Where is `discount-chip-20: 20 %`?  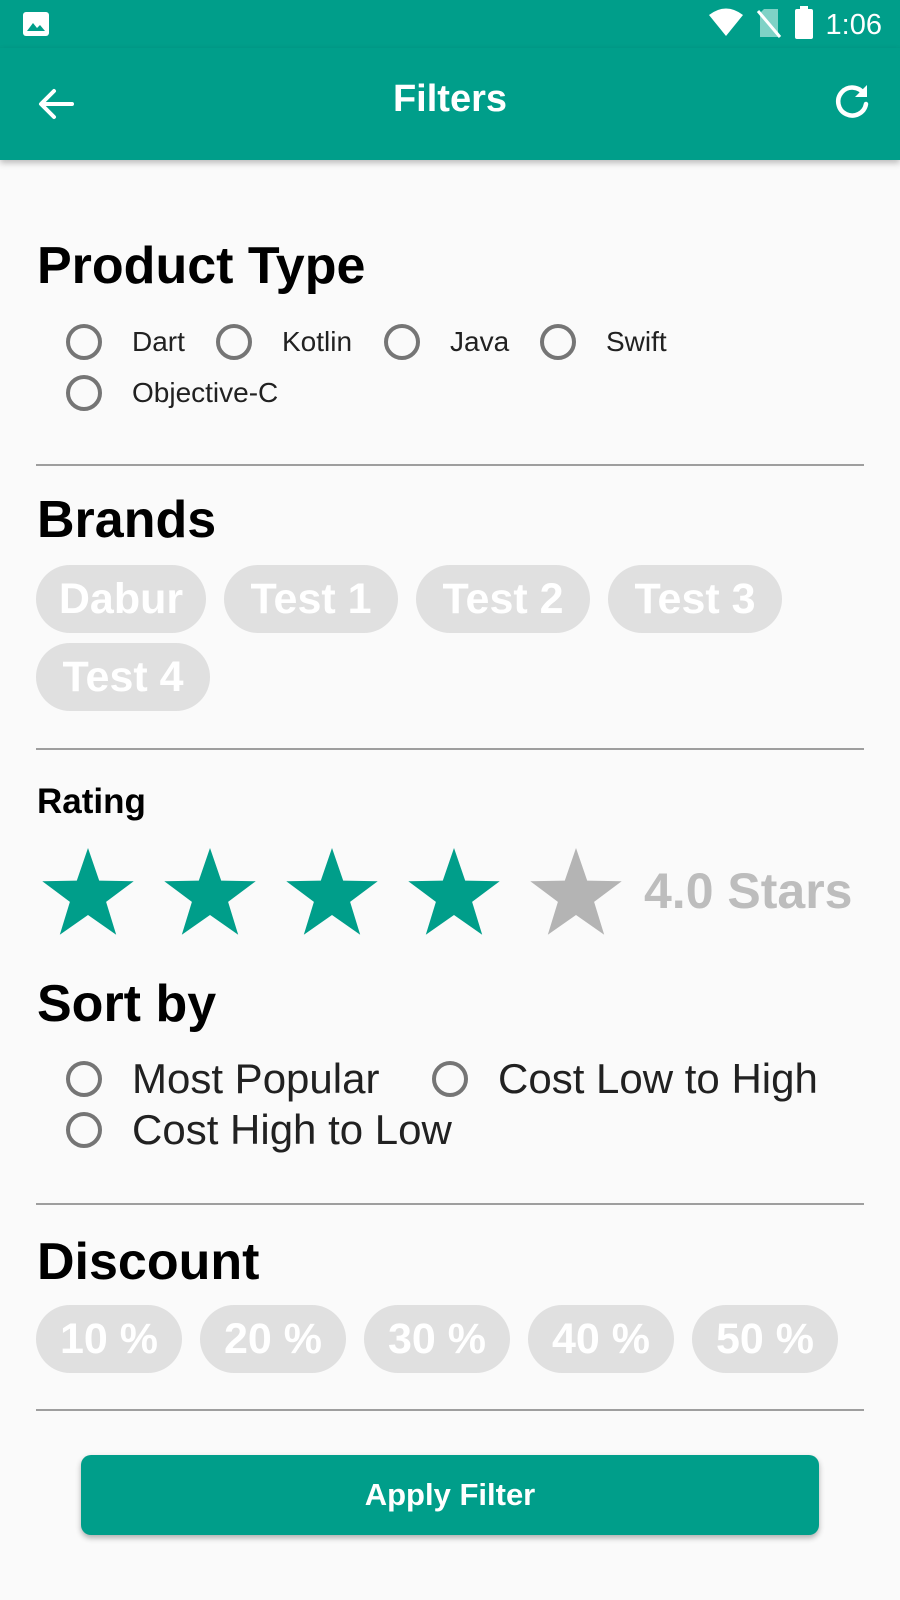
discount-chip-20: 20 % is located at coordinates (273, 1339).